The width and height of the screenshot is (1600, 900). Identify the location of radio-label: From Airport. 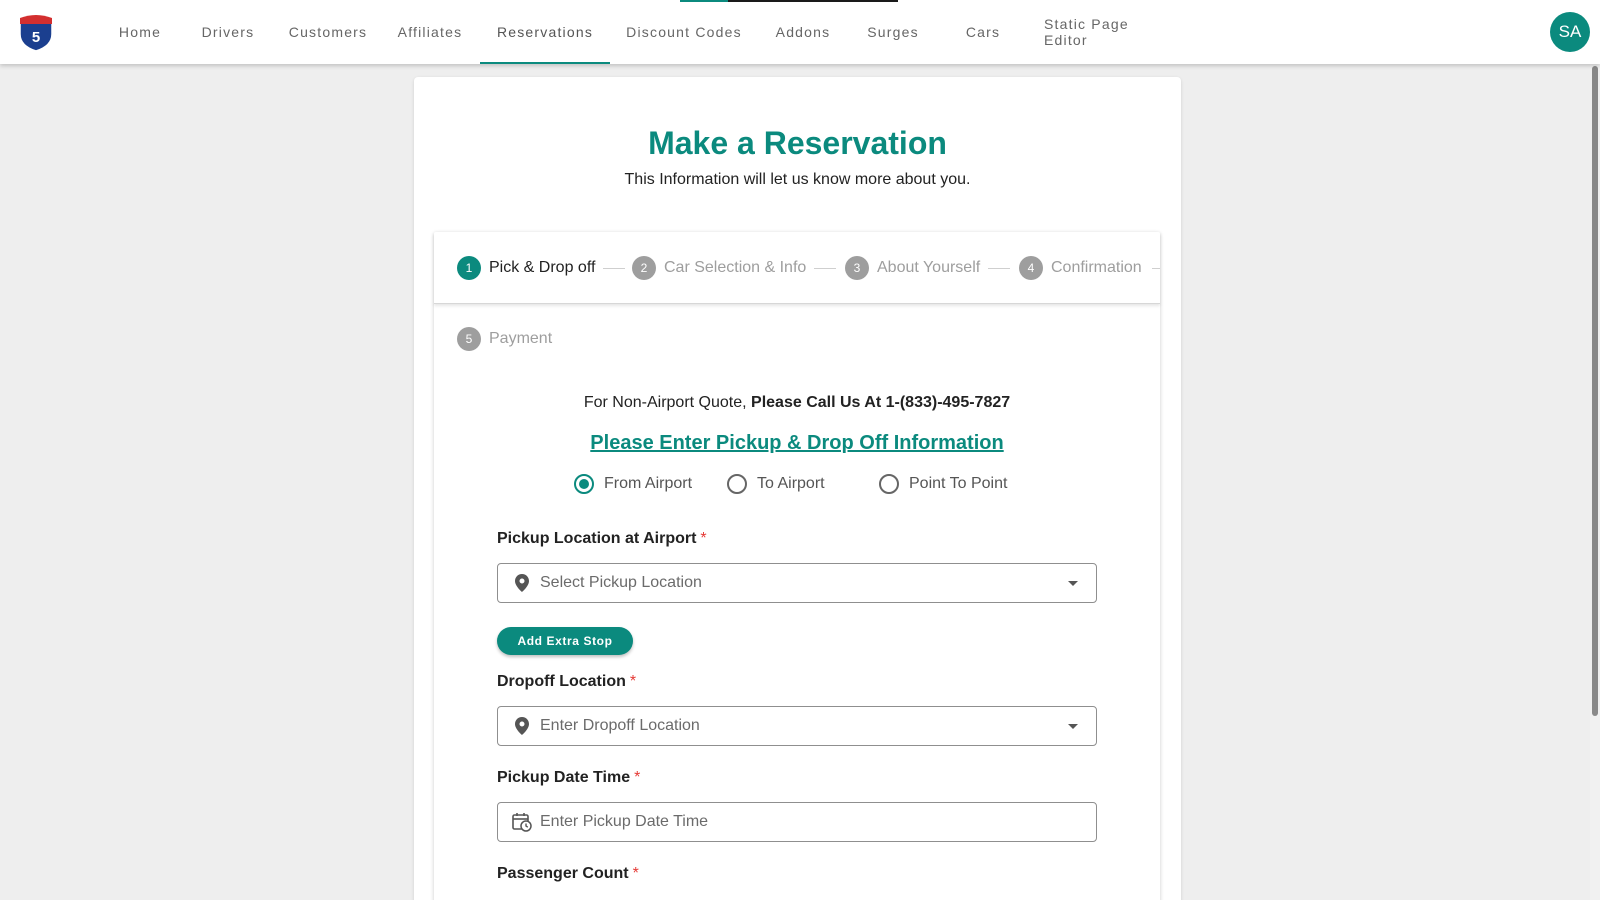
(648, 483).